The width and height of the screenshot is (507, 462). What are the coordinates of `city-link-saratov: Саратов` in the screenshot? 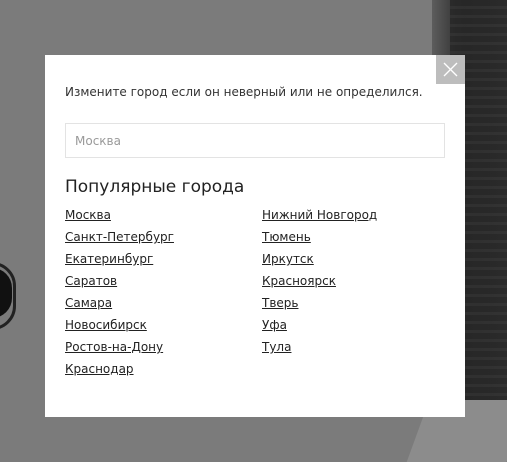 It's located at (91, 281).